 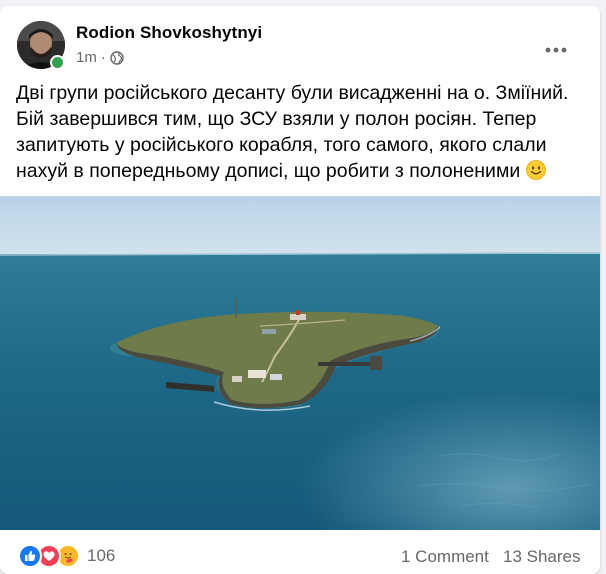 I want to click on reactions-summary: 106, so click(x=66, y=556).